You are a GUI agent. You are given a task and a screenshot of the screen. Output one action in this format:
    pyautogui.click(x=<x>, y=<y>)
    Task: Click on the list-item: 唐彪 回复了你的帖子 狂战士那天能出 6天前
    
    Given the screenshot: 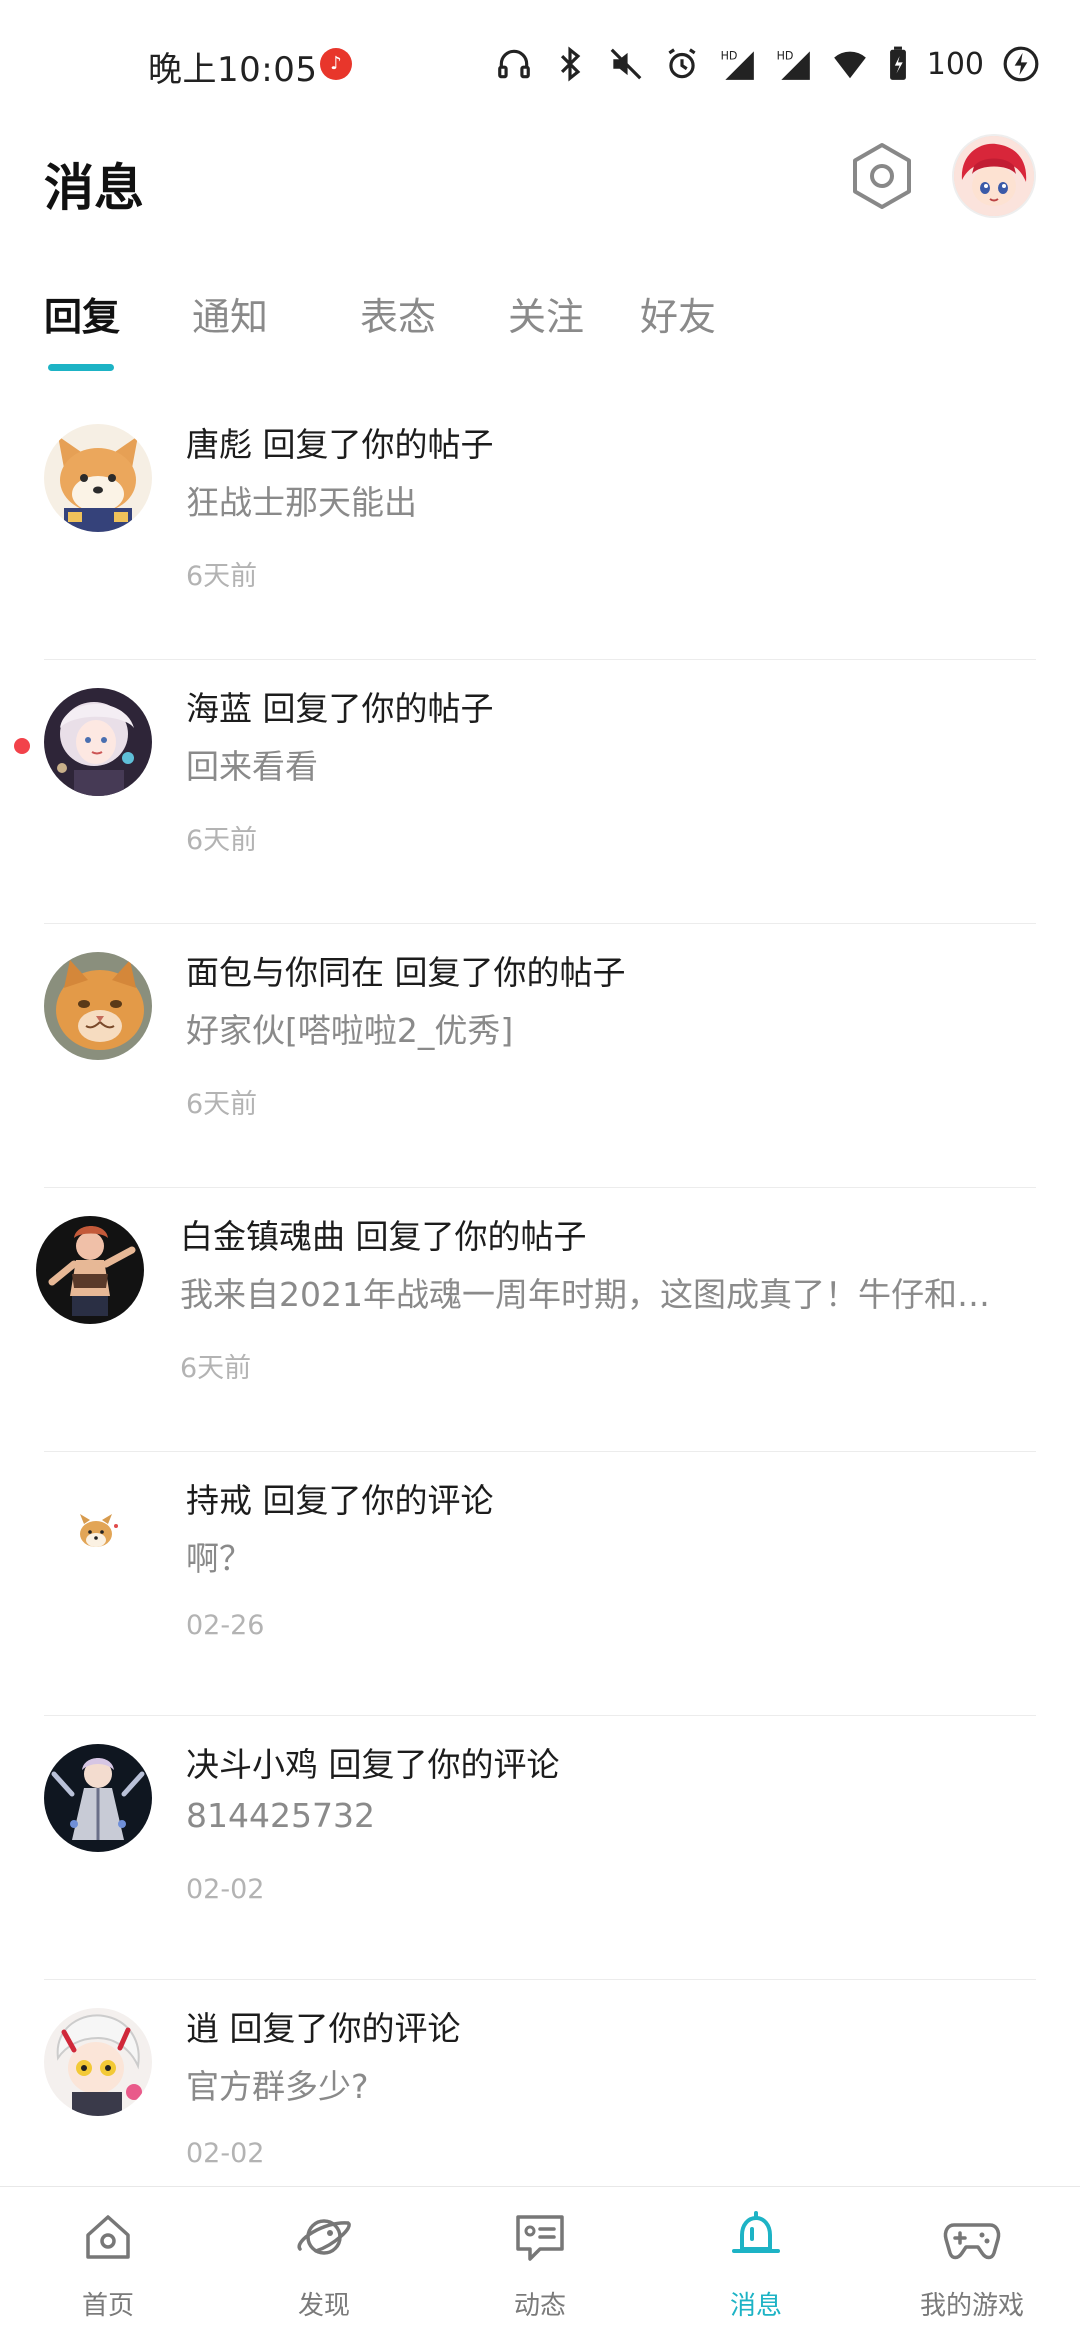 What is the action you would take?
    pyautogui.click(x=540, y=528)
    